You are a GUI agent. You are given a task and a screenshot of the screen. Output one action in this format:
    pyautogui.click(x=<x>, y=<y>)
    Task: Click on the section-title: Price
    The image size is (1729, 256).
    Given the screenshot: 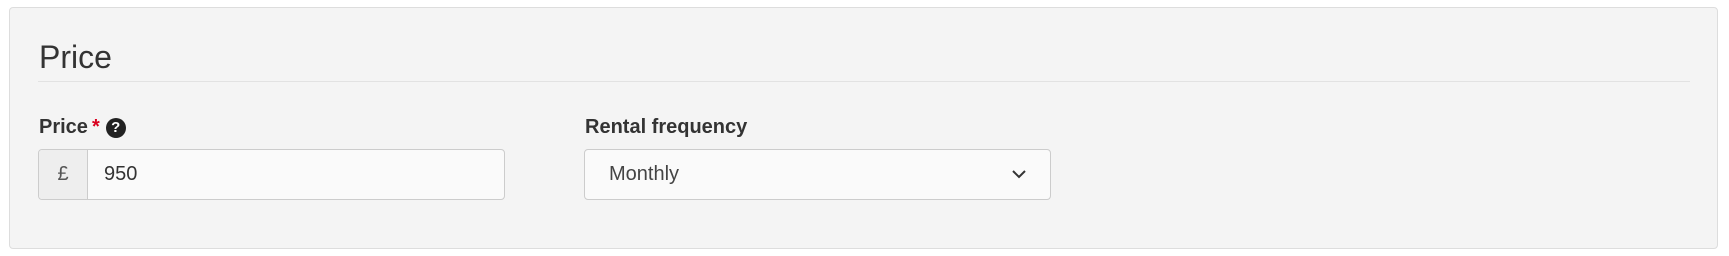 What is the action you would take?
    pyautogui.click(x=75, y=57)
    